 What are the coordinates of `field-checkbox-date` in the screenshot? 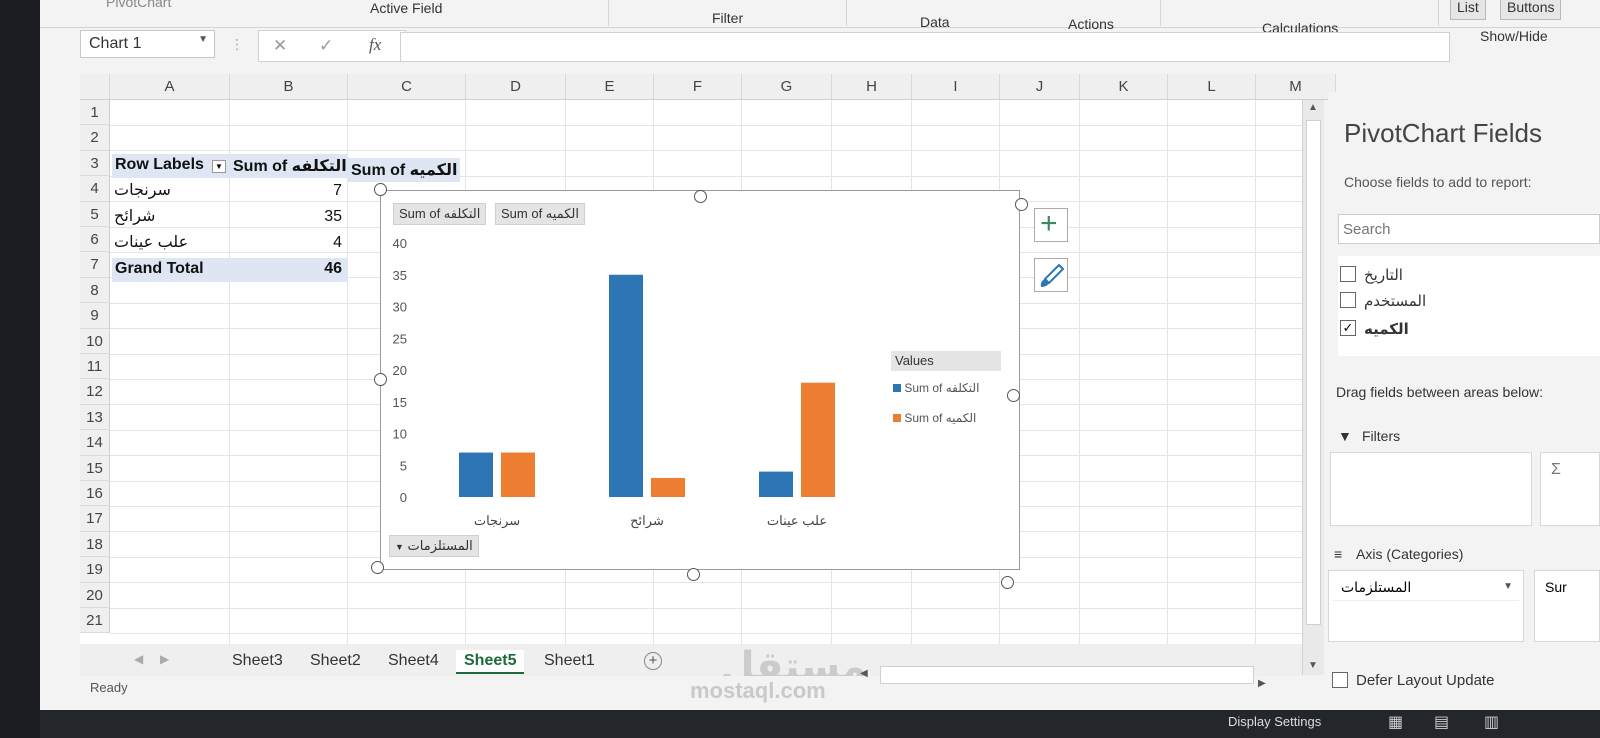 It's located at (1348, 274).